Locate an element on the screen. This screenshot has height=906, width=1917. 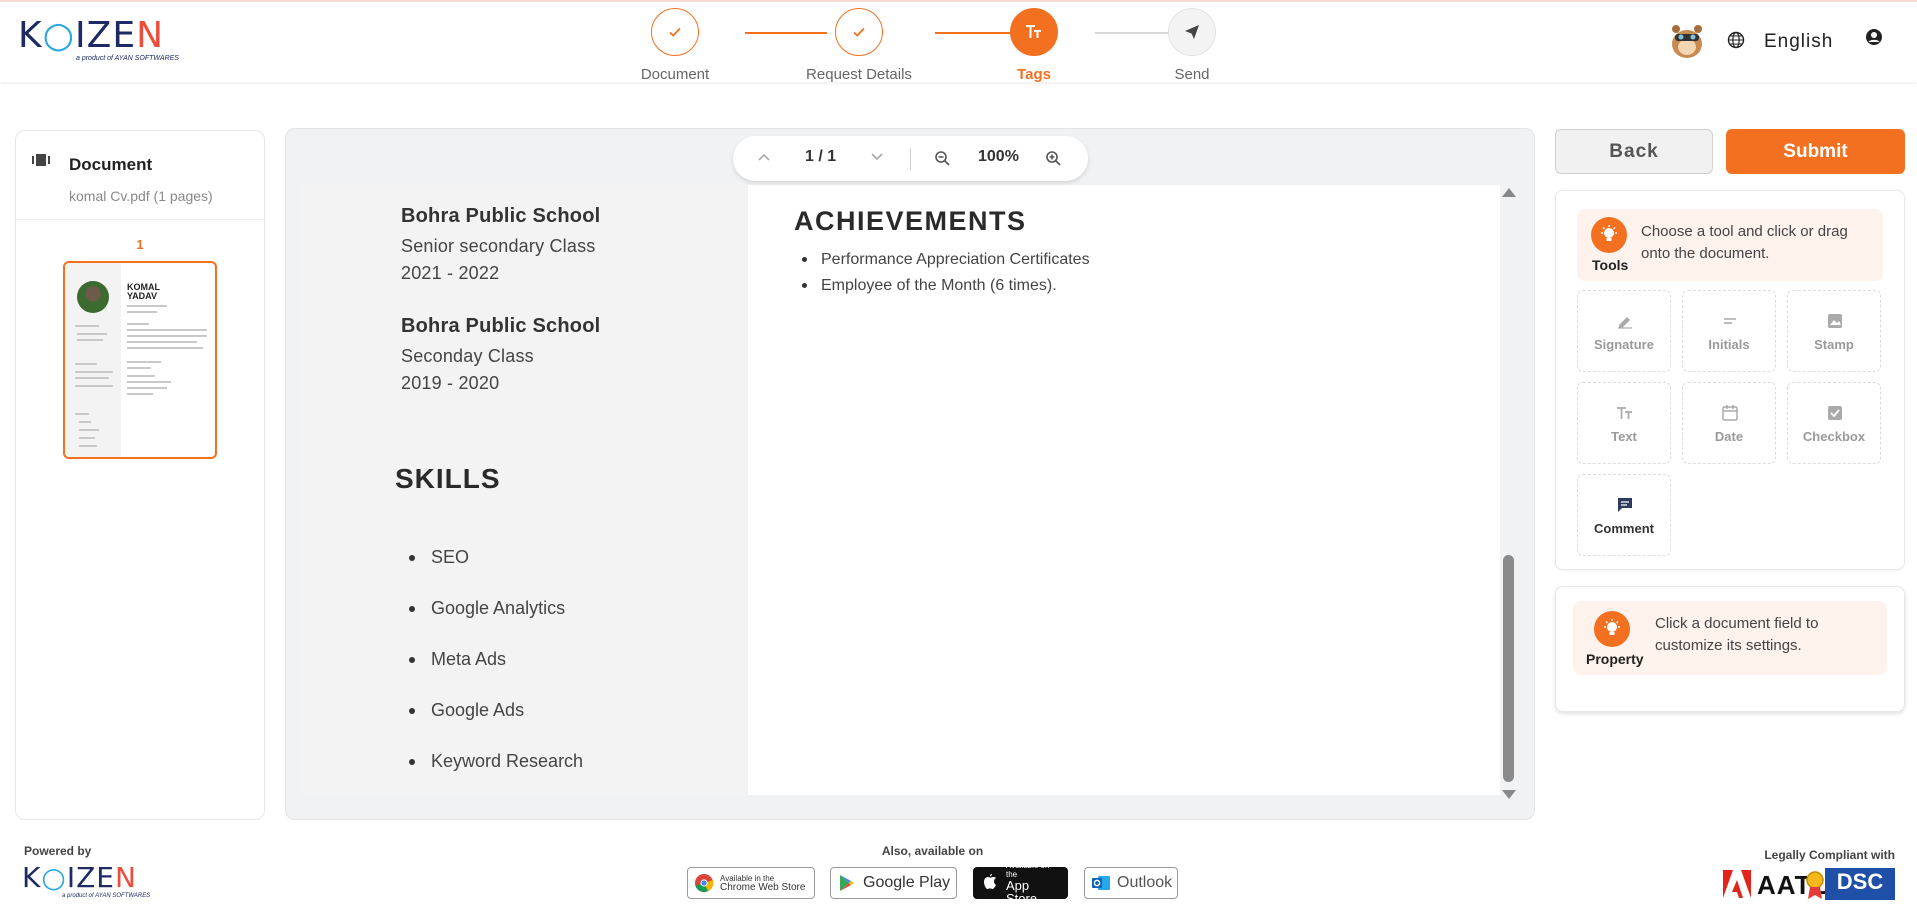
step-tags: Tags is located at coordinates (1034, 45).